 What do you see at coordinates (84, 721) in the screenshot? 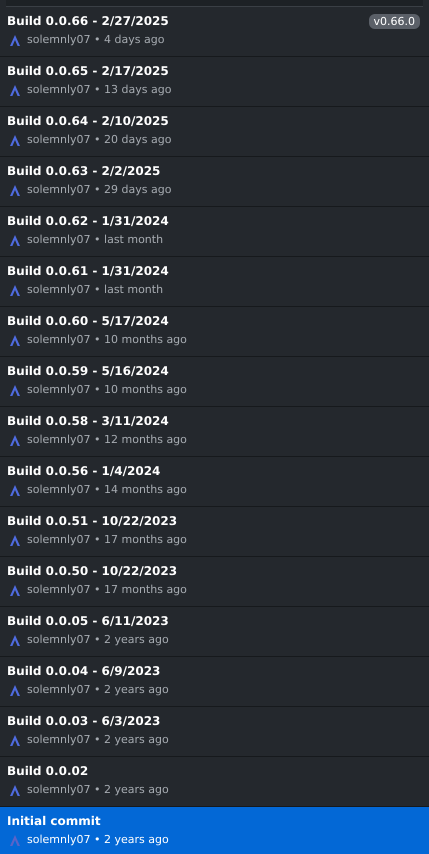
I see `commit-title: Build 0.0.03 - 6/3/2023` at bounding box center [84, 721].